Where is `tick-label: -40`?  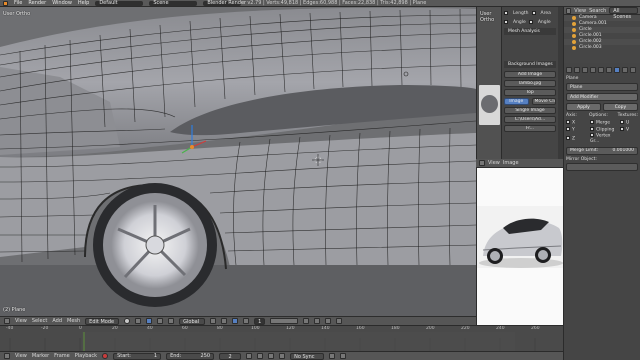 tick-label: -40 is located at coordinates (10, 328).